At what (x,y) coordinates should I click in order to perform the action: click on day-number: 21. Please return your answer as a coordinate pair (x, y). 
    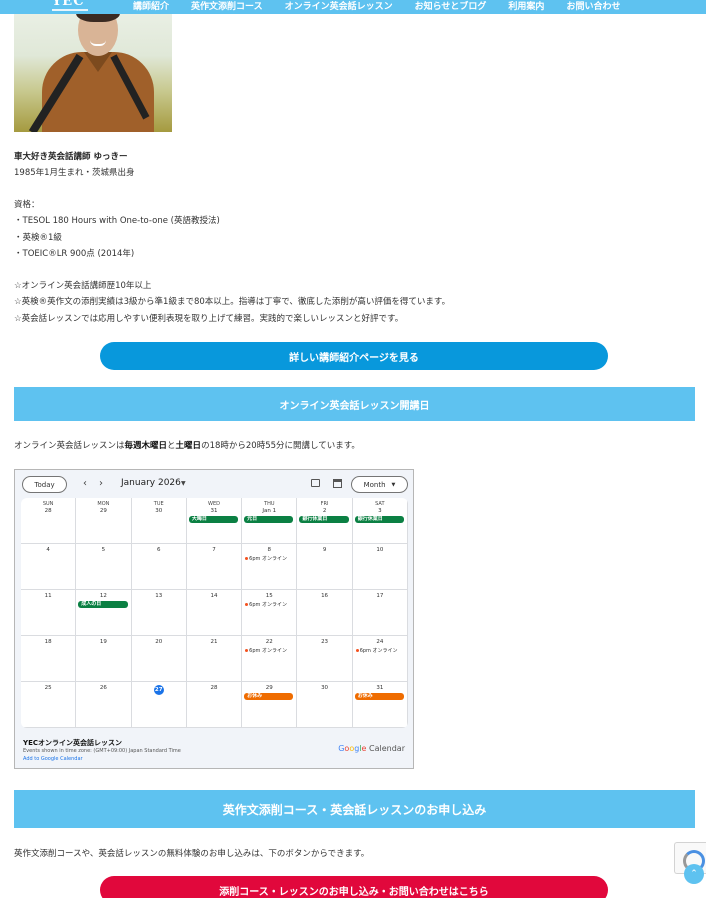
    Looking at the image, I should click on (214, 642).